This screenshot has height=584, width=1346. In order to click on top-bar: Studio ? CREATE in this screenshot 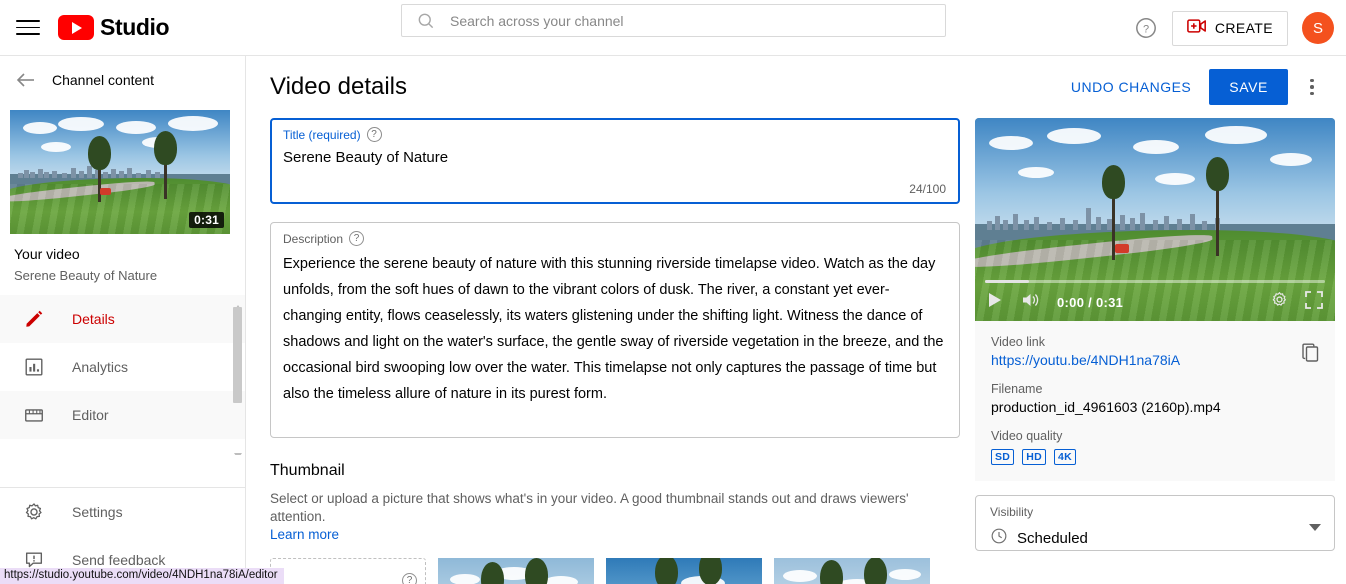, I will do `click(673, 28)`.